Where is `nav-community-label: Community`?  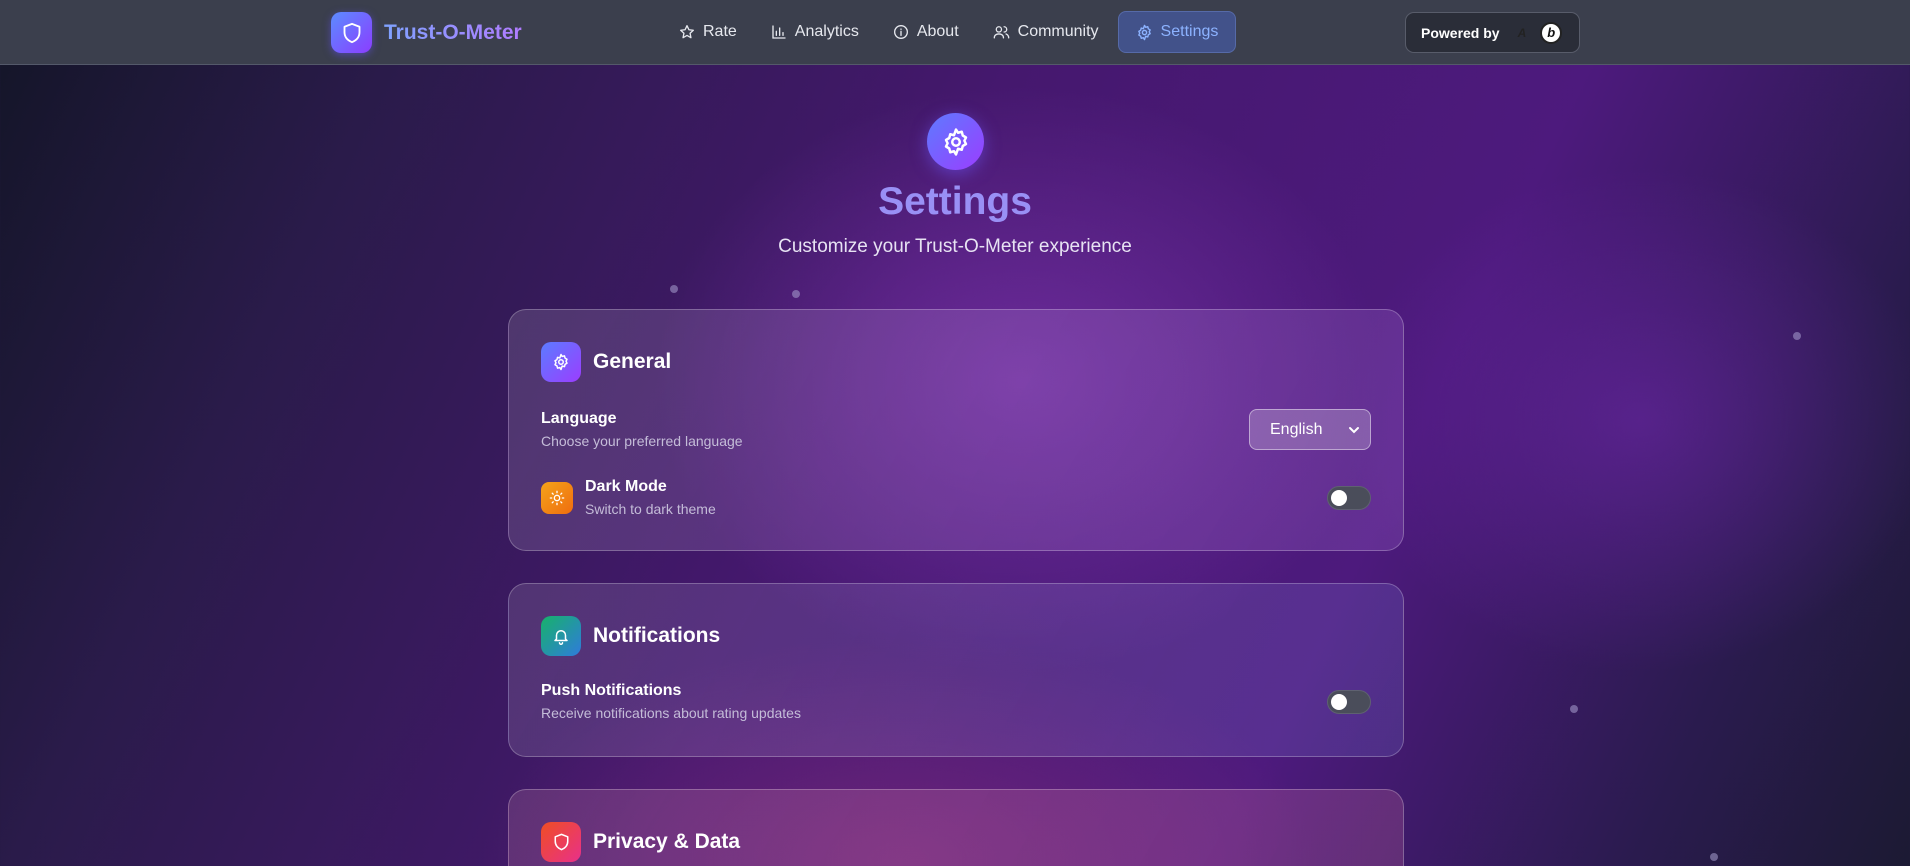
nav-community-label: Community is located at coordinates (1058, 31).